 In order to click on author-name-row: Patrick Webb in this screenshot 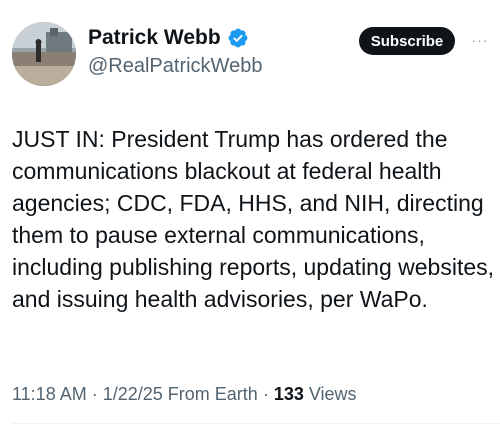, I will do `click(168, 38)`.